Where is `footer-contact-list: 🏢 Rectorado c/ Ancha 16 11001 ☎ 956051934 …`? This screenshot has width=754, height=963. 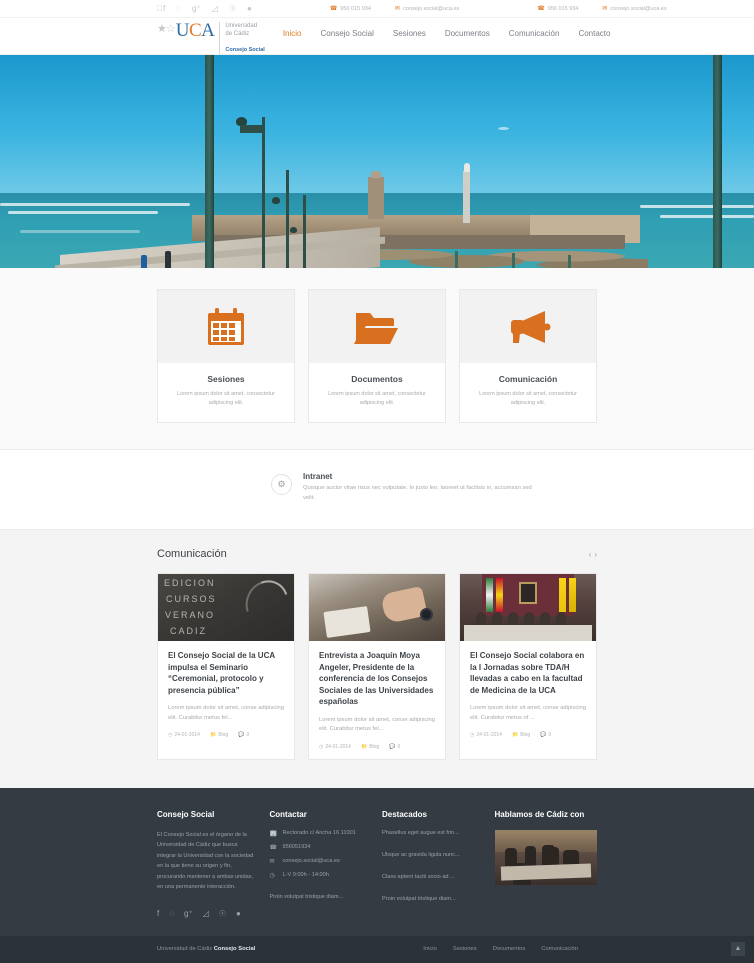
footer-contact-list: 🏢 Rectorado c/ Ancha 16 11001 ☎ 956051934 … is located at coordinates (320, 854).